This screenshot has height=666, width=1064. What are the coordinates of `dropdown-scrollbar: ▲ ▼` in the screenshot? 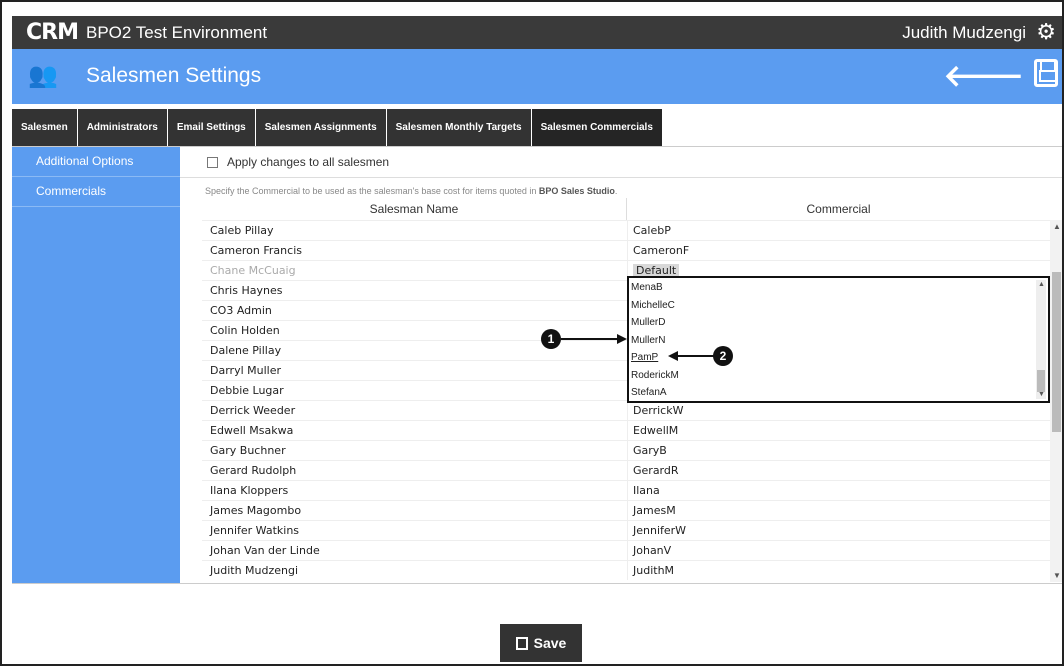 It's located at (1041, 339).